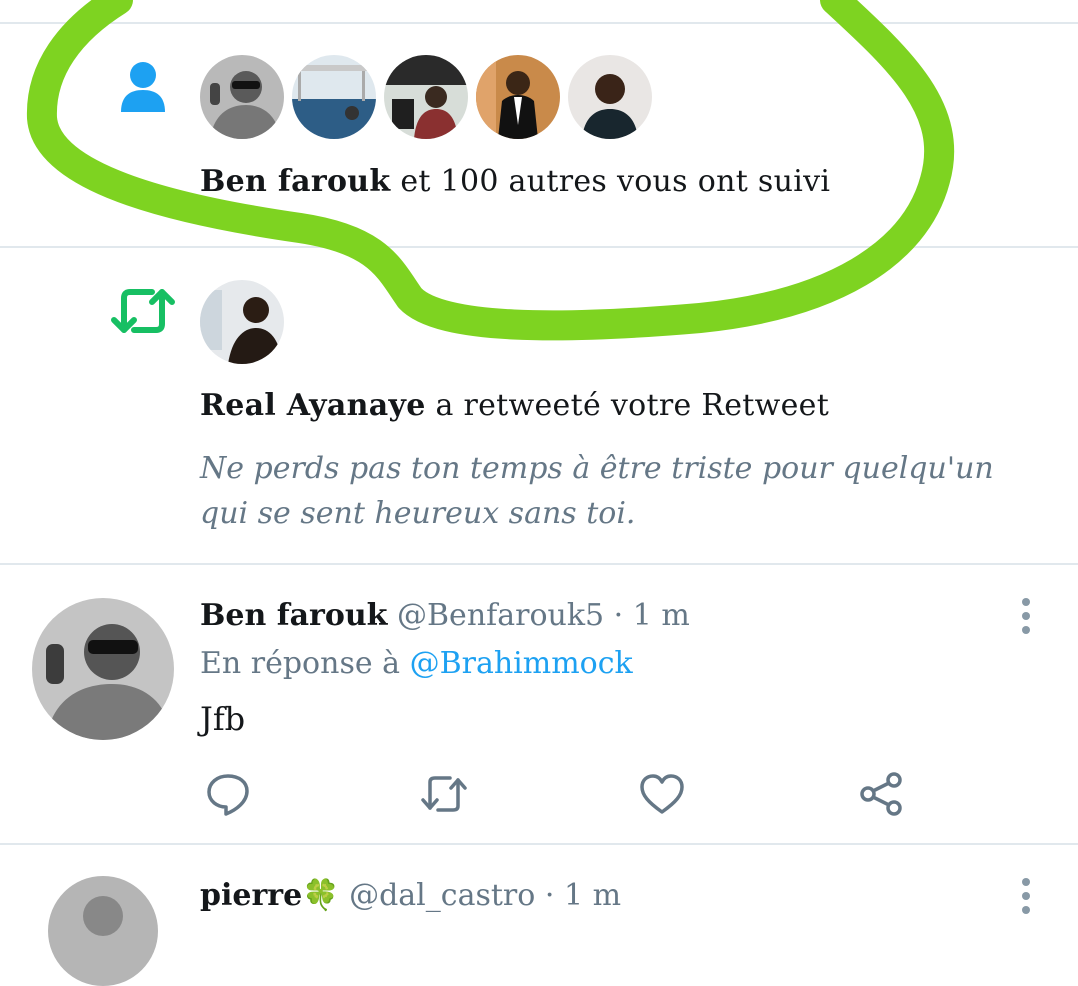 This screenshot has width=1078, height=986. What do you see at coordinates (143, 311) in the screenshot?
I see `retweet-icon` at bounding box center [143, 311].